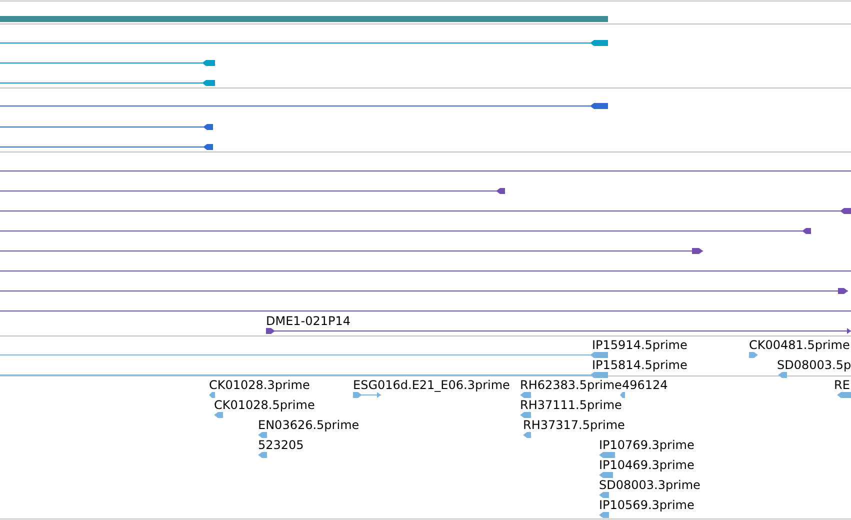 The image size is (851, 520). I want to click on feature-label: CK01028.3prime, so click(259, 385).